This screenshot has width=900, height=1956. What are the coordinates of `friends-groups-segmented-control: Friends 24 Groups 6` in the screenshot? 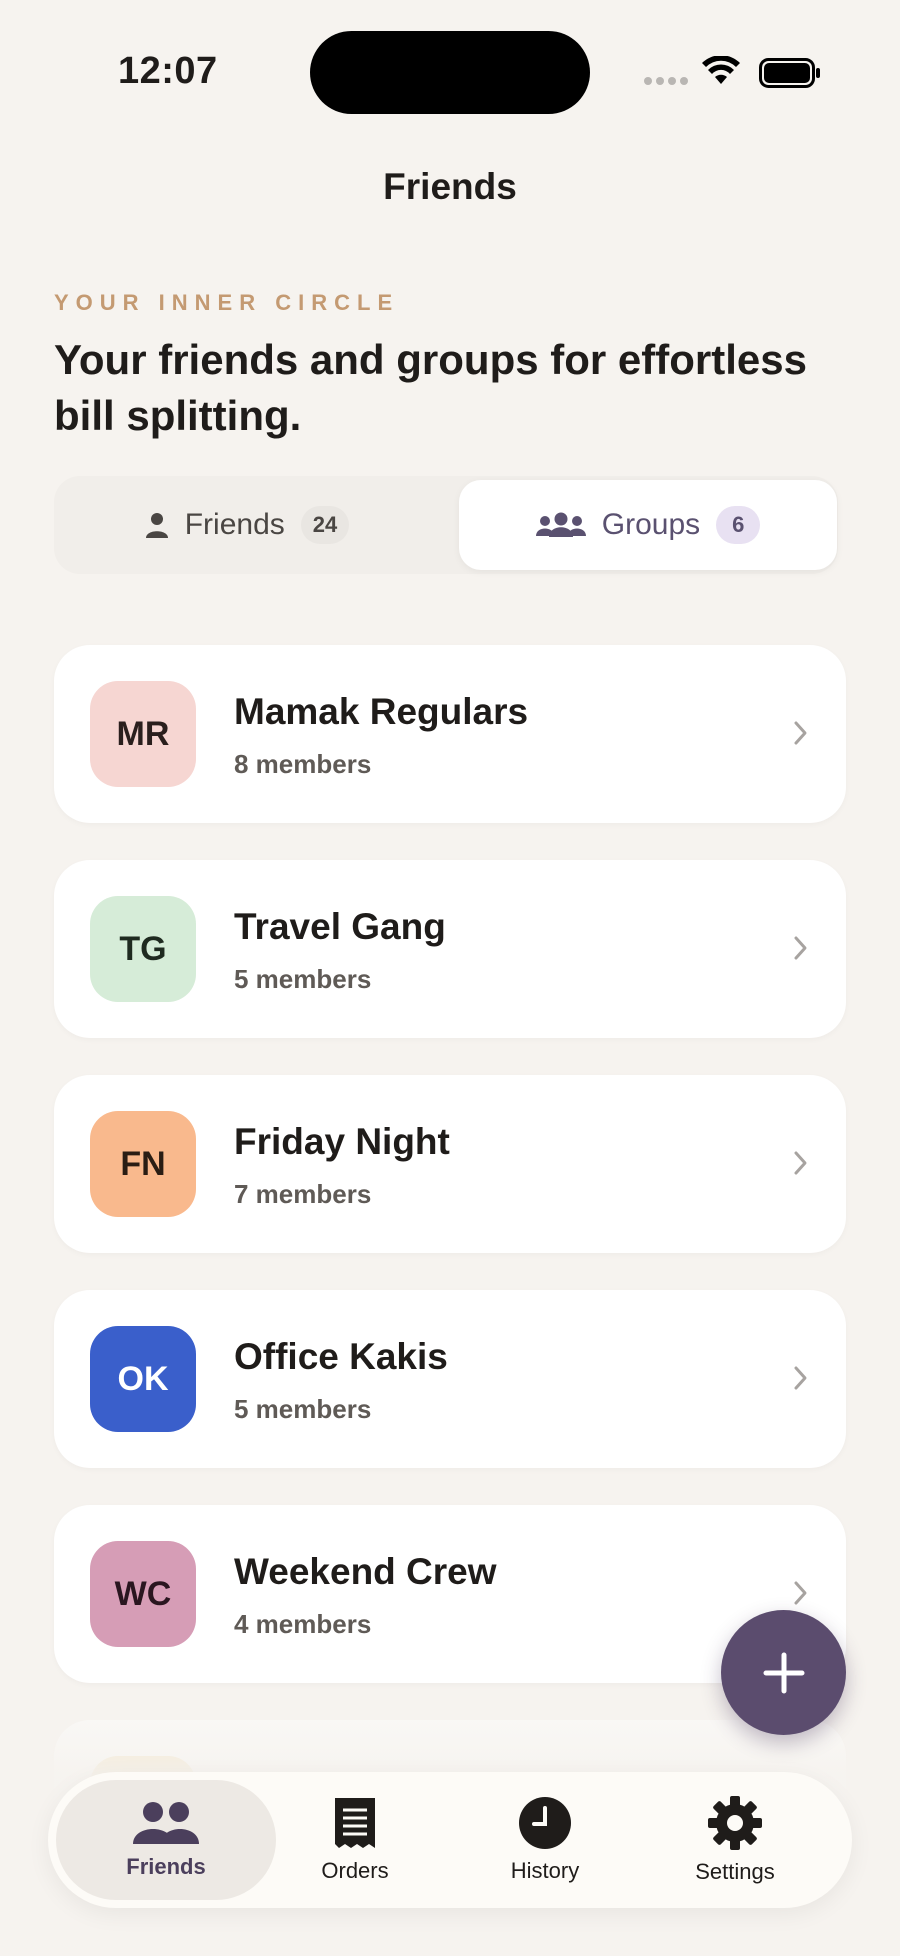 It's located at (446, 525).